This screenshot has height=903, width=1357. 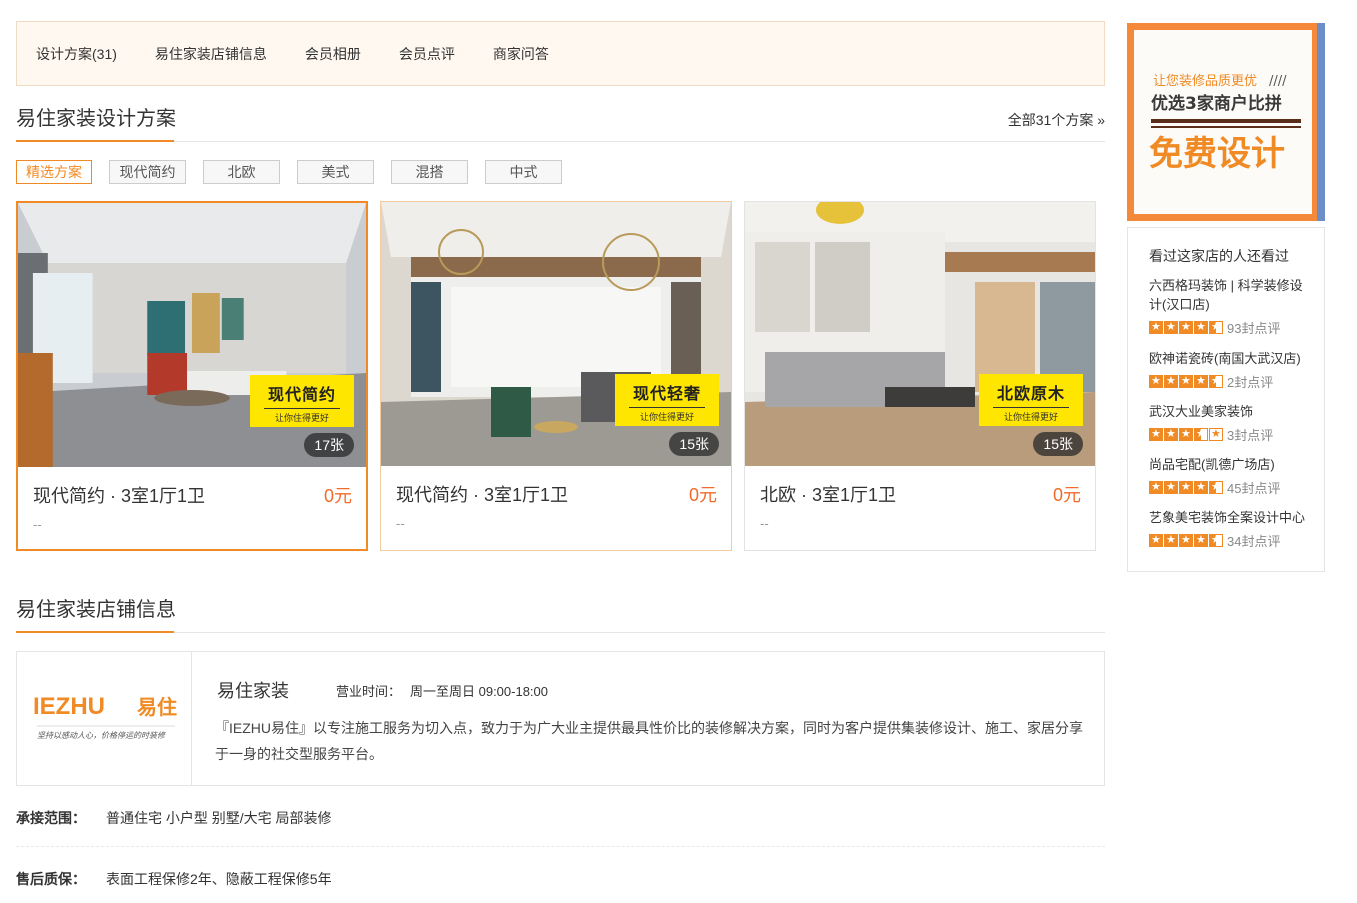 I want to click on shop-rating: 3封点评, so click(x=1231, y=434).